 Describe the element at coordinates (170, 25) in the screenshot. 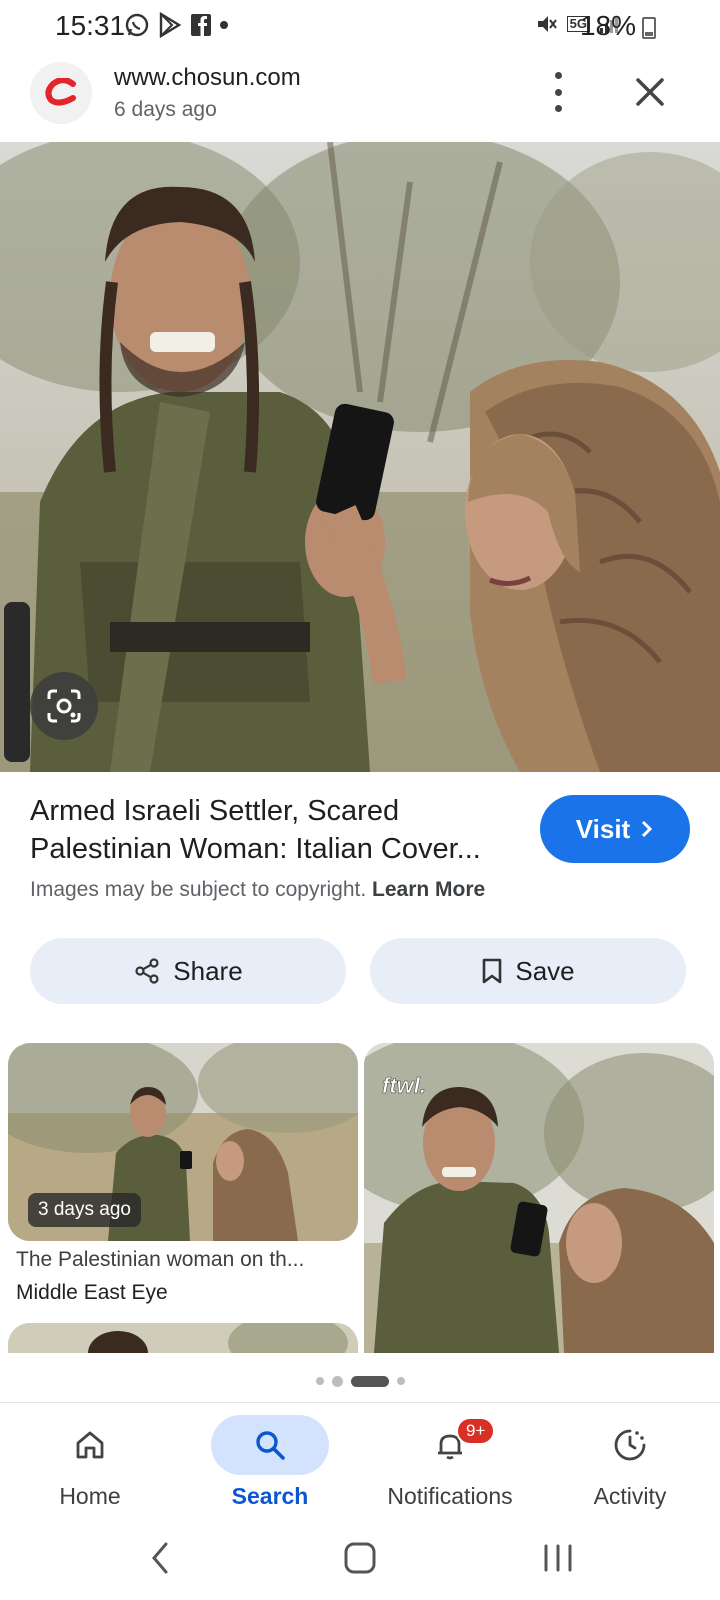

I see `play-store-icon` at that location.